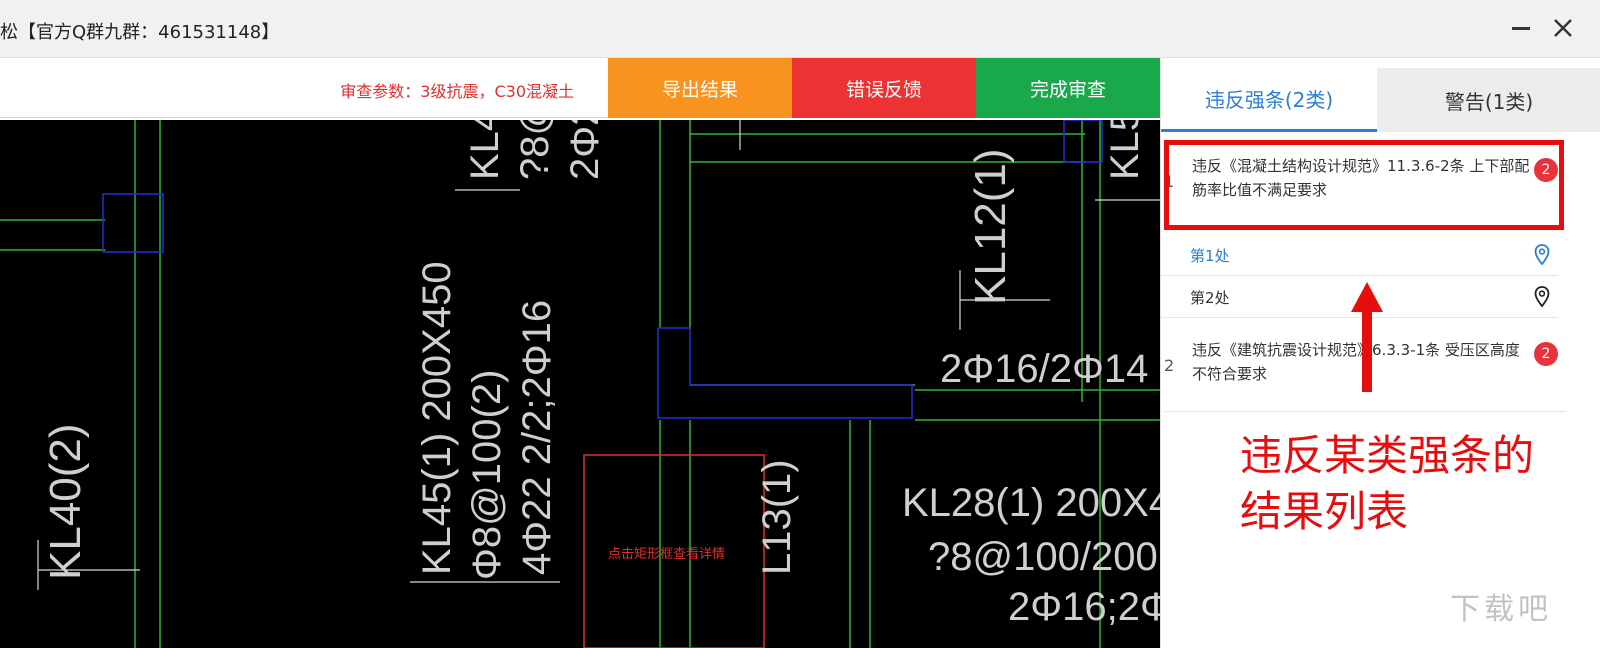 The image size is (1600, 648). I want to click on finish-review-button: 完成审查, so click(1068, 88).